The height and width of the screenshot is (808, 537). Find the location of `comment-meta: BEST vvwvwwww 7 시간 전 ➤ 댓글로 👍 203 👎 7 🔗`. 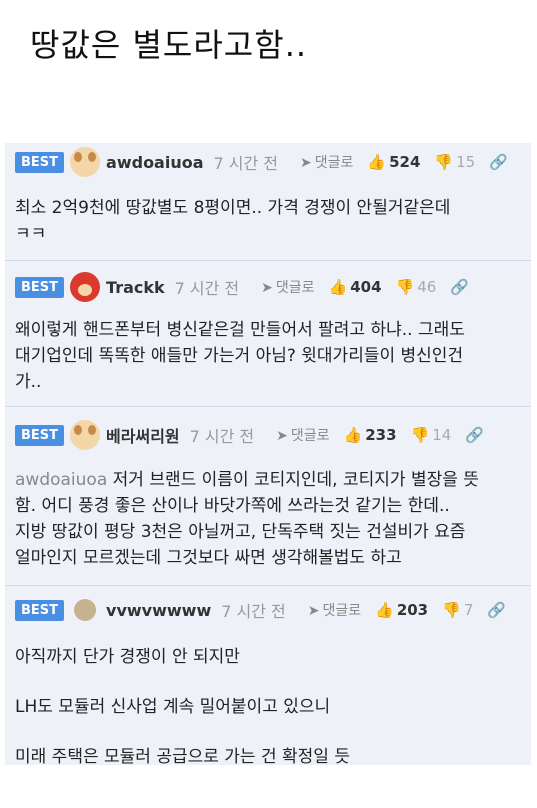

comment-meta: BEST vvwvwwww 7 시간 전 ➤ 댓글로 👍 203 👎 7 🔗 is located at coordinates (260, 610).